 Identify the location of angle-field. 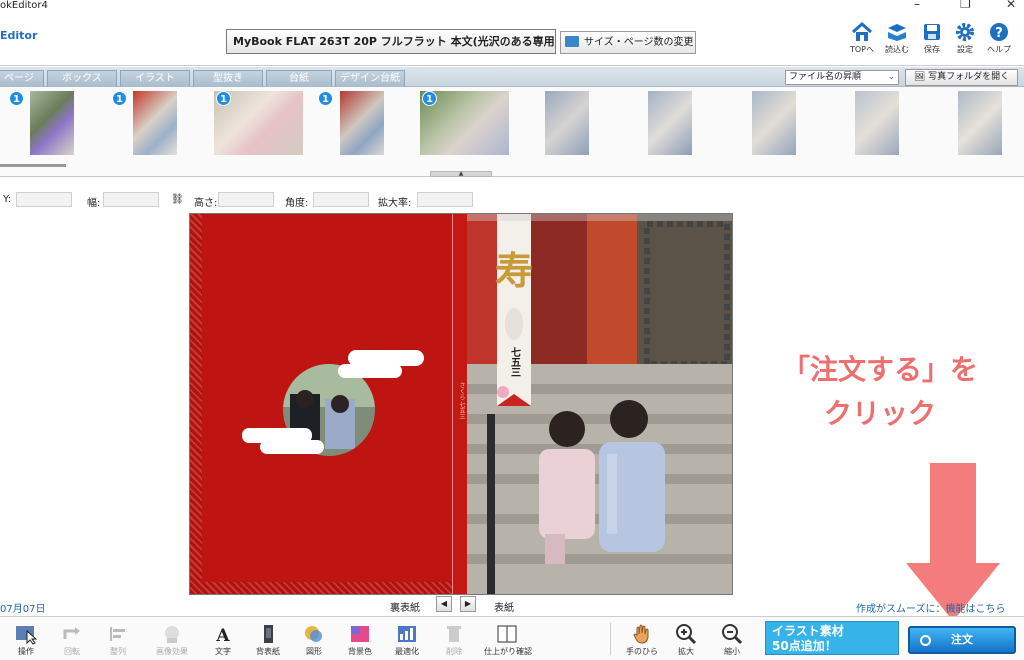
(341, 199).